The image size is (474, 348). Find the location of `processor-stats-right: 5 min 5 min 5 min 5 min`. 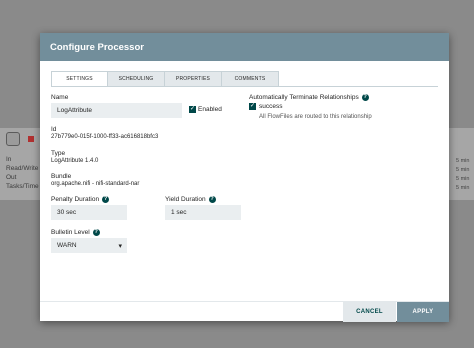

processor-stats-right: 5 min 5 min 5 min 5 min is located at coordinates (461, 164).